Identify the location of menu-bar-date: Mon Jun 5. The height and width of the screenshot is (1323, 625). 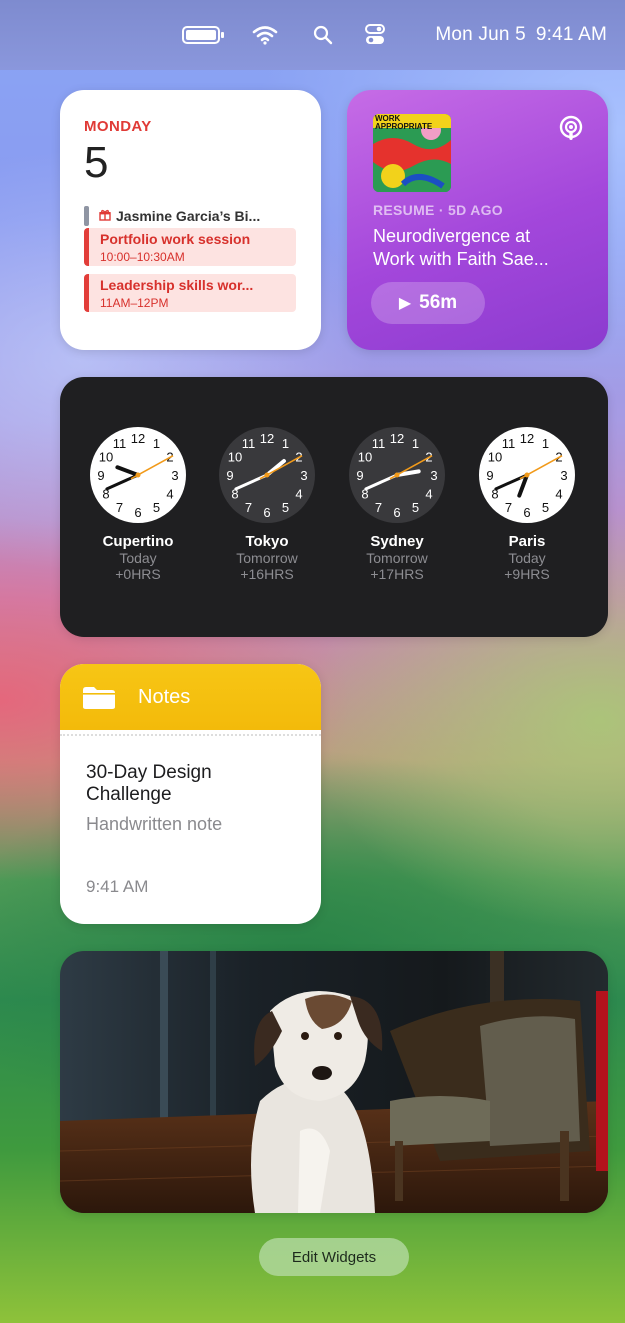
(480, 34).